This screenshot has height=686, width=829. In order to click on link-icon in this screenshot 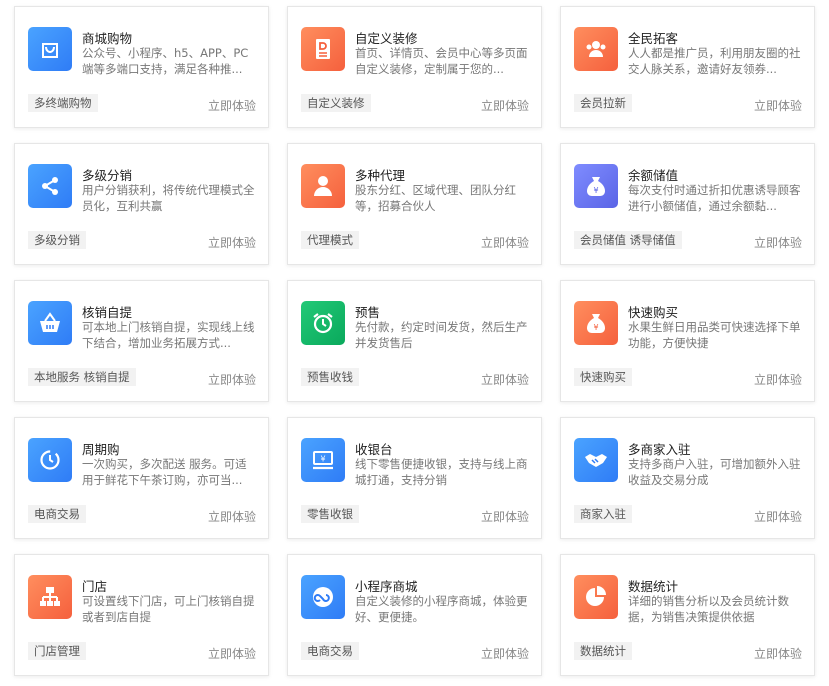, I will do `click(323, 597)`.